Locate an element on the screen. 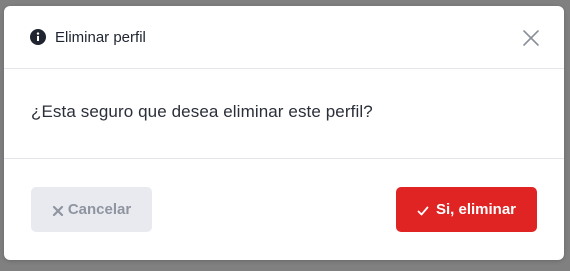  confirm-button-label: Si, eliminar is located at coordinates (476, 209).